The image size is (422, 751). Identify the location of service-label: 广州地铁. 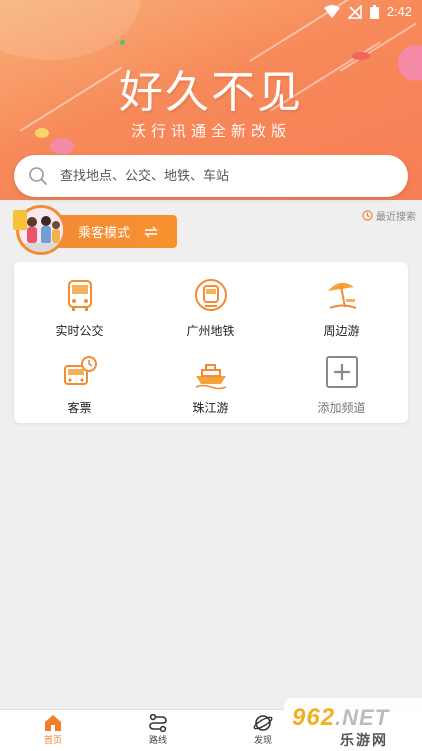
(210, 331).